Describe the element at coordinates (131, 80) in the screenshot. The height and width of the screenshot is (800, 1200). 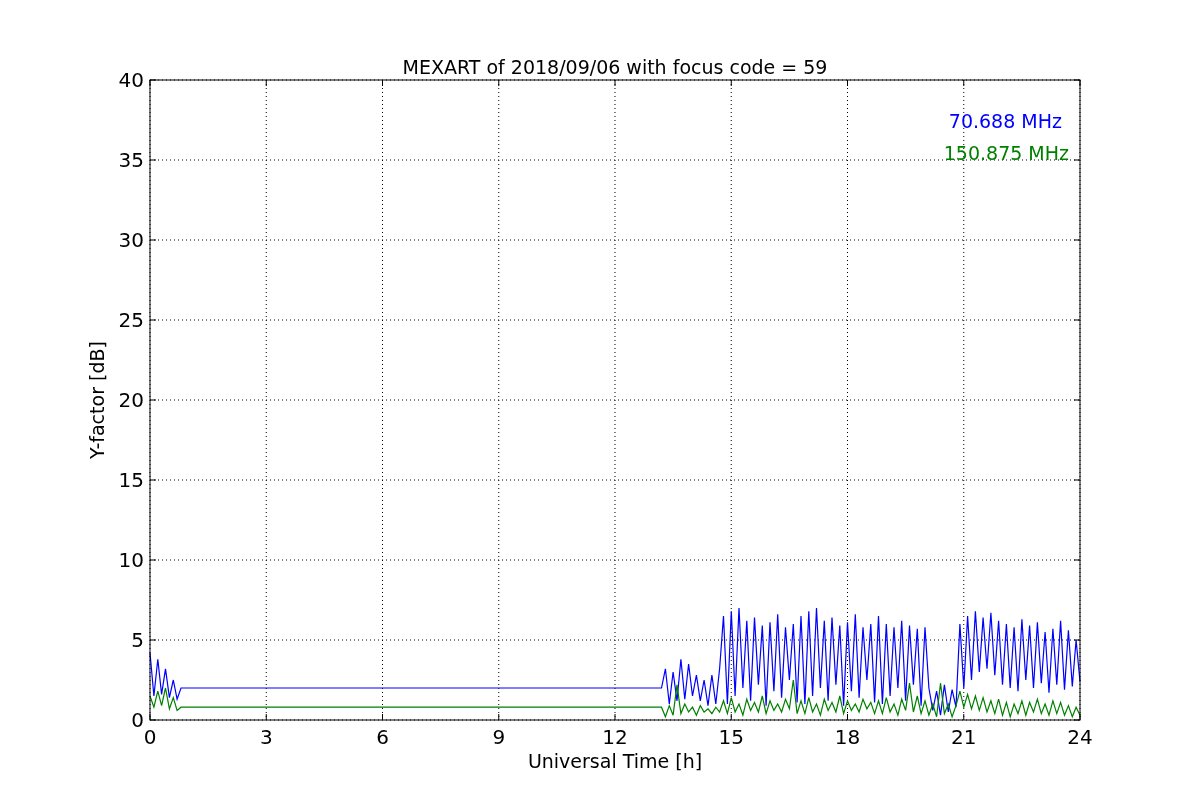
I see `y-tick-label: 40` at that location.